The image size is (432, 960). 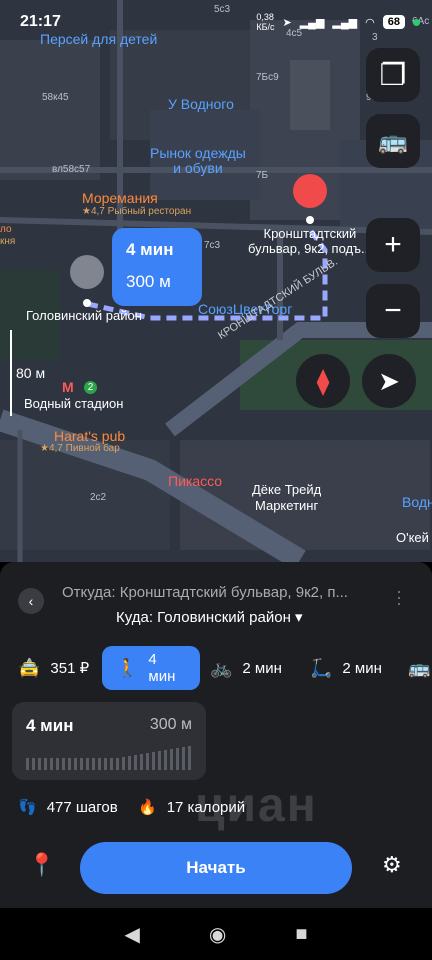 What do you see at coordinates (370, 22) in the screenshot?
I see `wifi-icon: ◠` at bounding box center [370, 22].